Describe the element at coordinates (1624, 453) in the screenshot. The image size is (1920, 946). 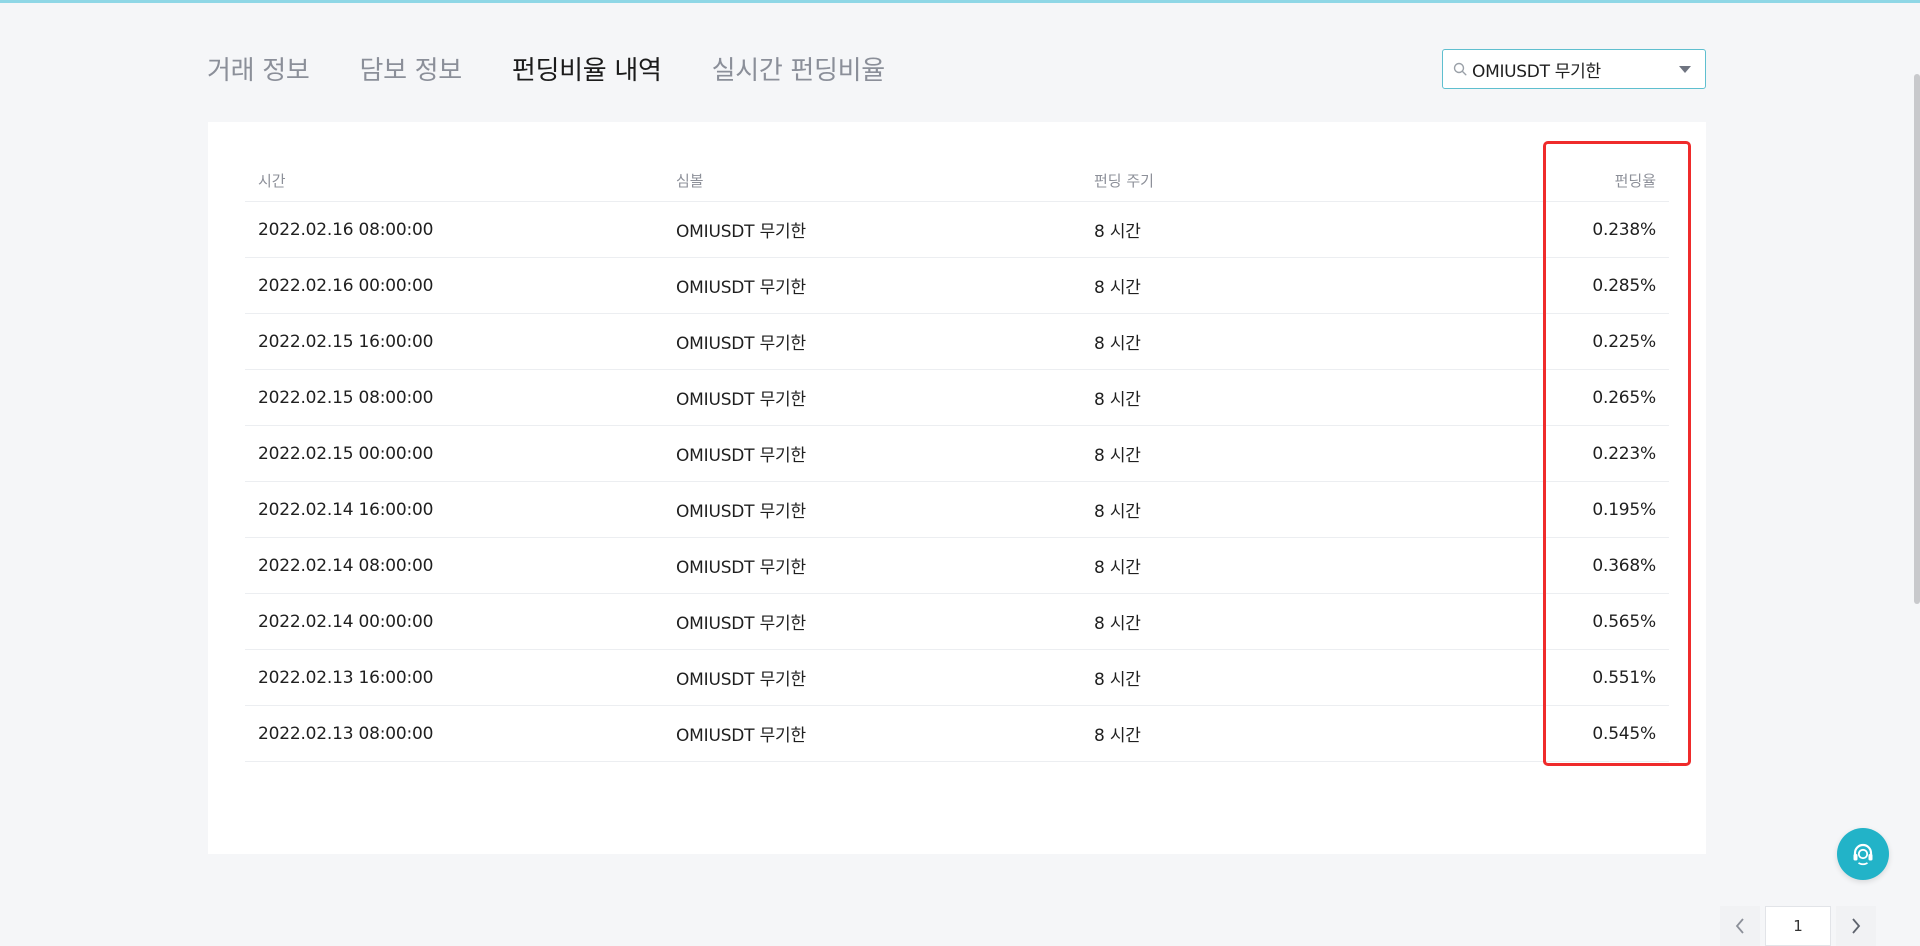
I see `cell-funding-rate: 0.223%` at that location.